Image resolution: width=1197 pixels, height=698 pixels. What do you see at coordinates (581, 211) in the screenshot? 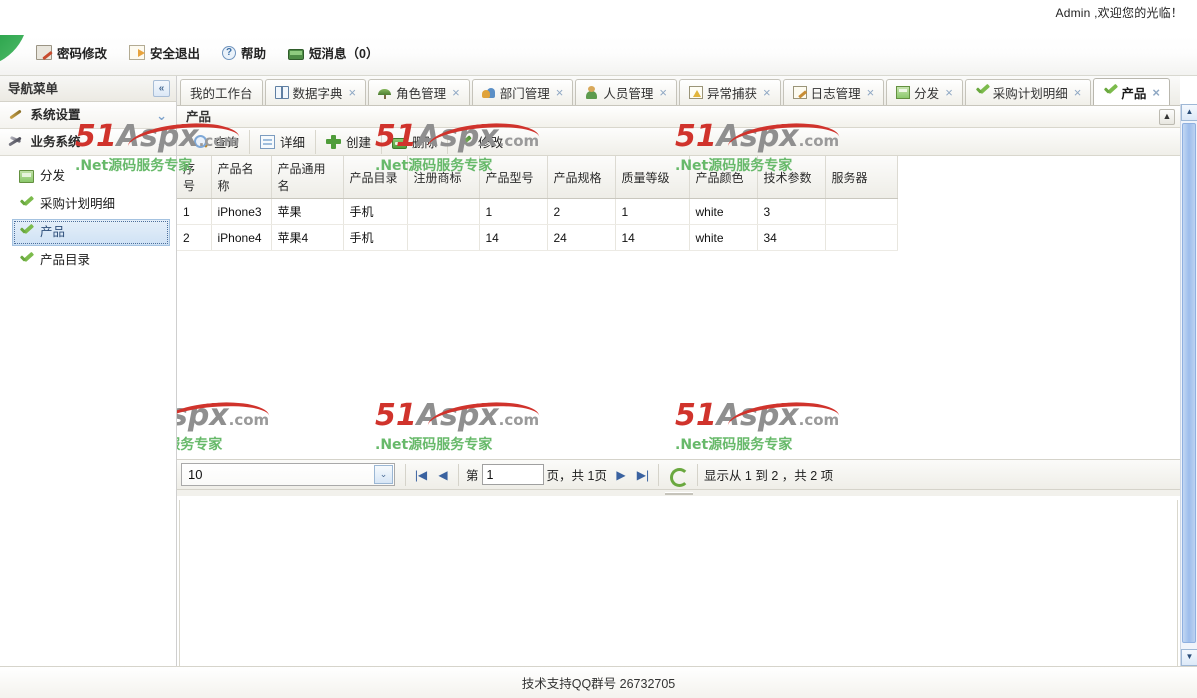
I see `cell-specification: 2` at bounding box center [581, 211].